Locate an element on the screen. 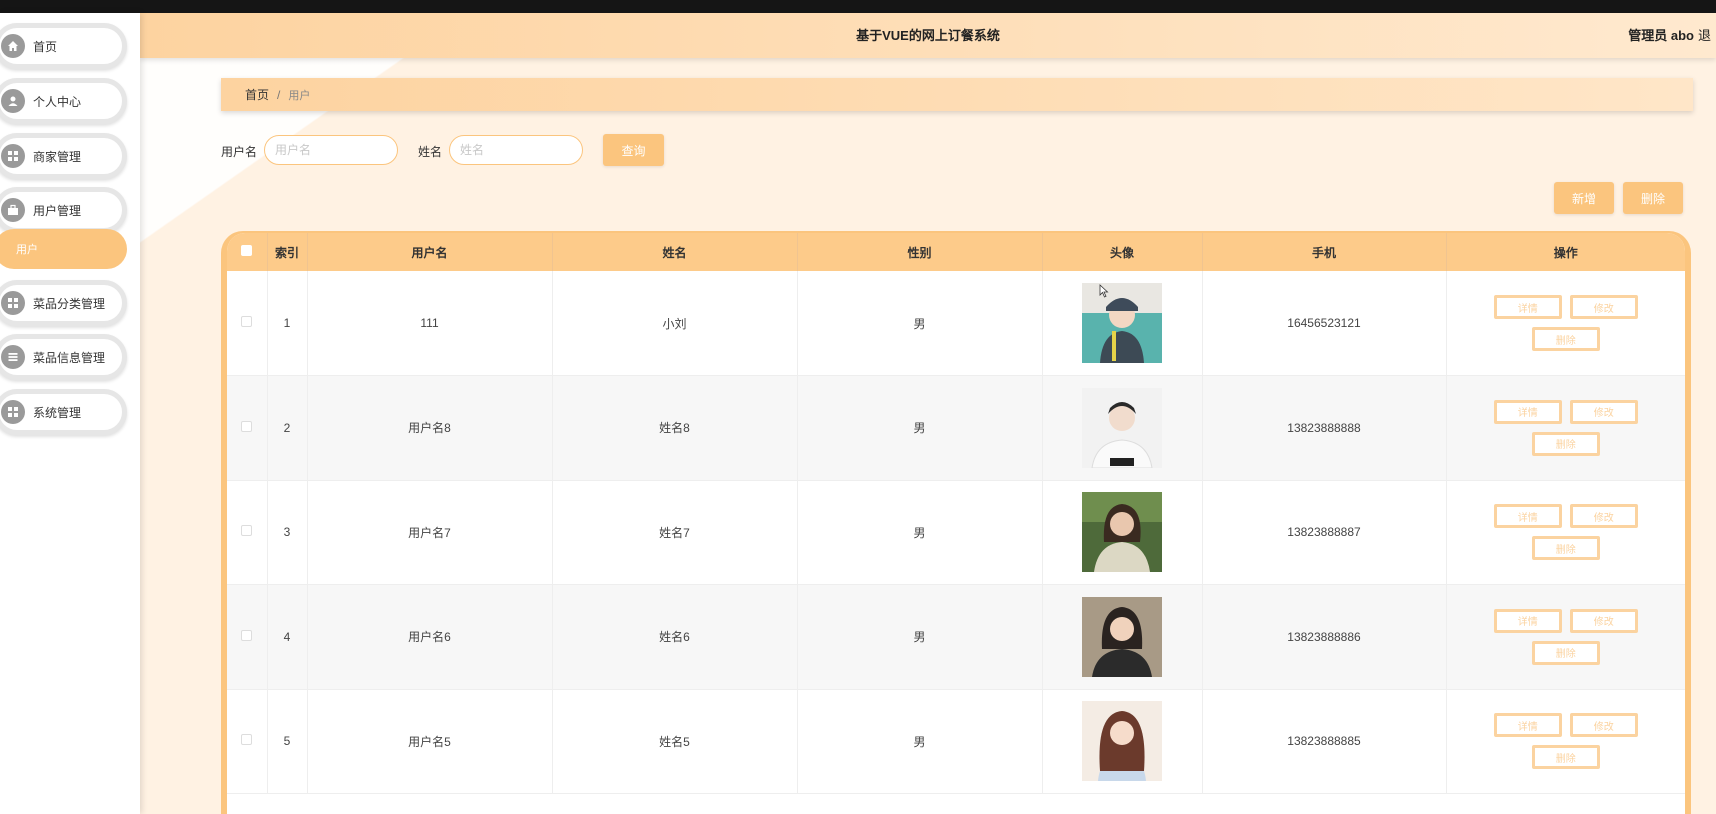 The width and height of the screenshot is (1716, 814). sidebar-item-system: 系统管理 is located at coordinates (63, 412).